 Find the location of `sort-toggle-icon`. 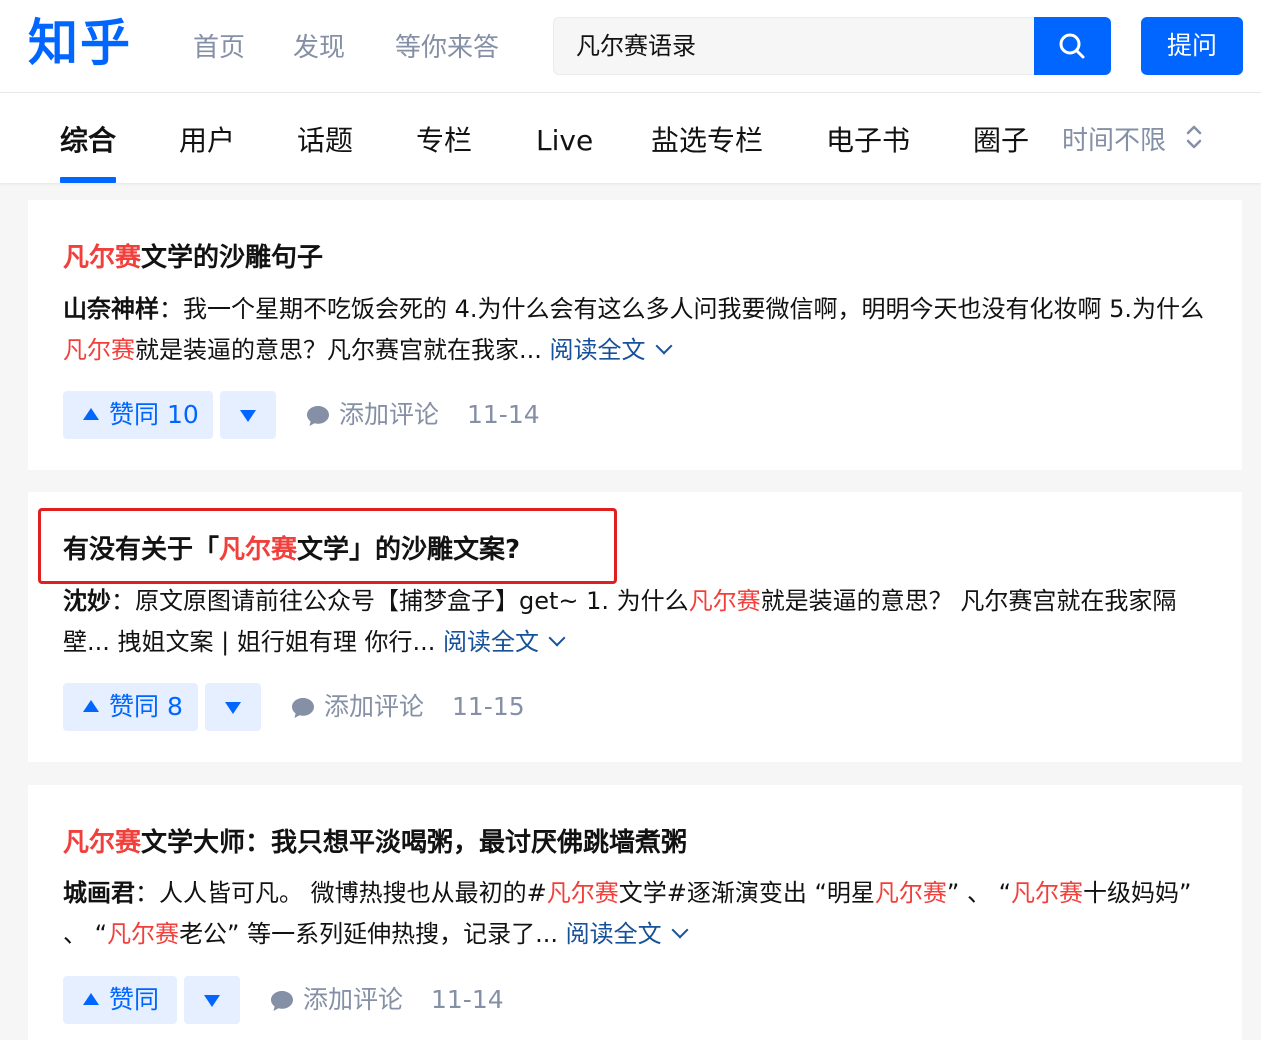

sort-toggle-icon is located at coordinates (1194, 137).